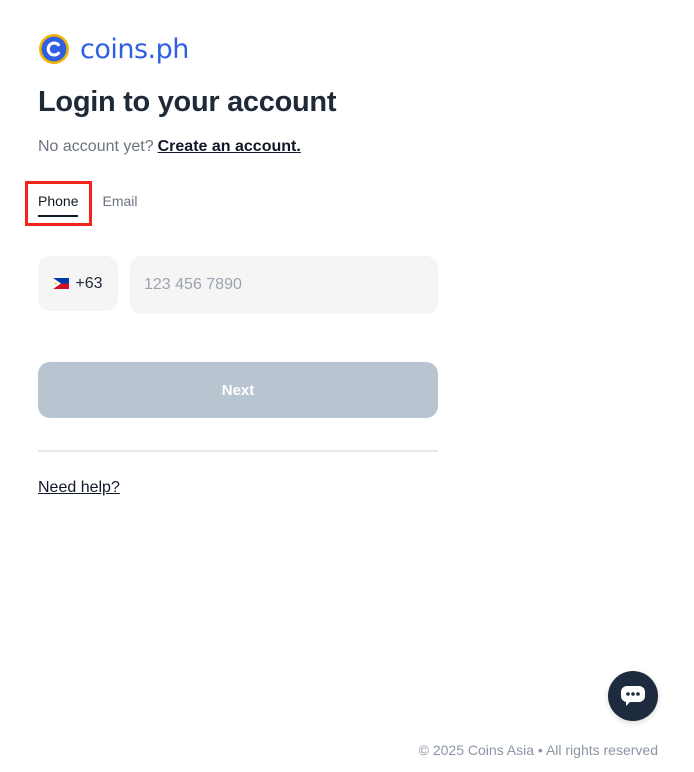 The height and width of the screenshot is (772, 694). I want to click on chat-support-button, so click(633, 696).